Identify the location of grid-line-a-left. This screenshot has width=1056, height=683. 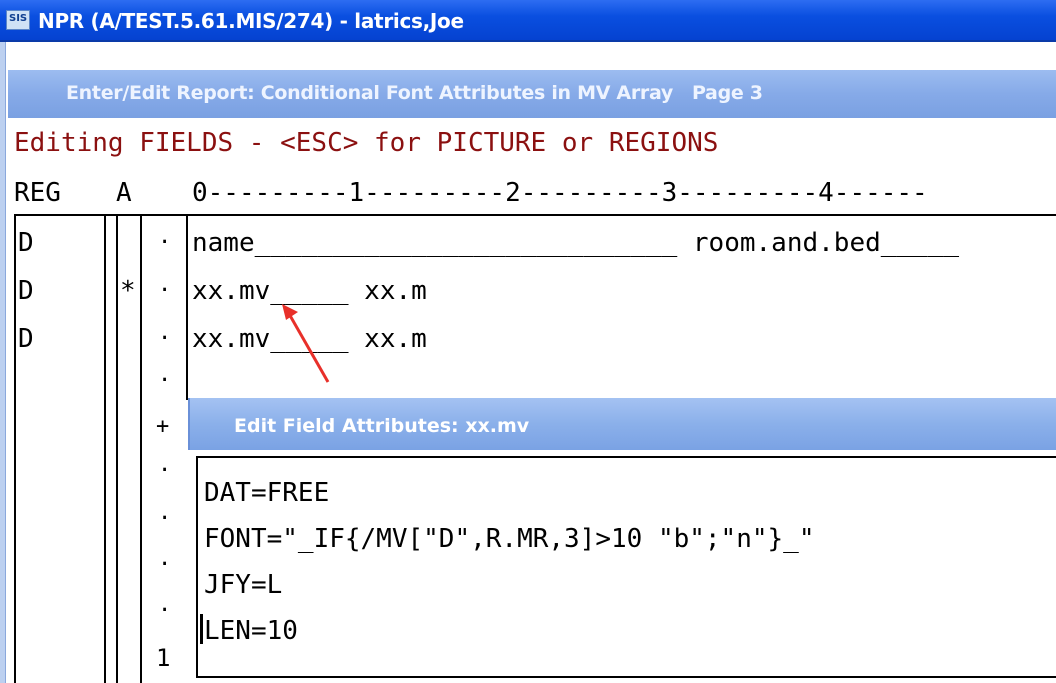
(117, 448).